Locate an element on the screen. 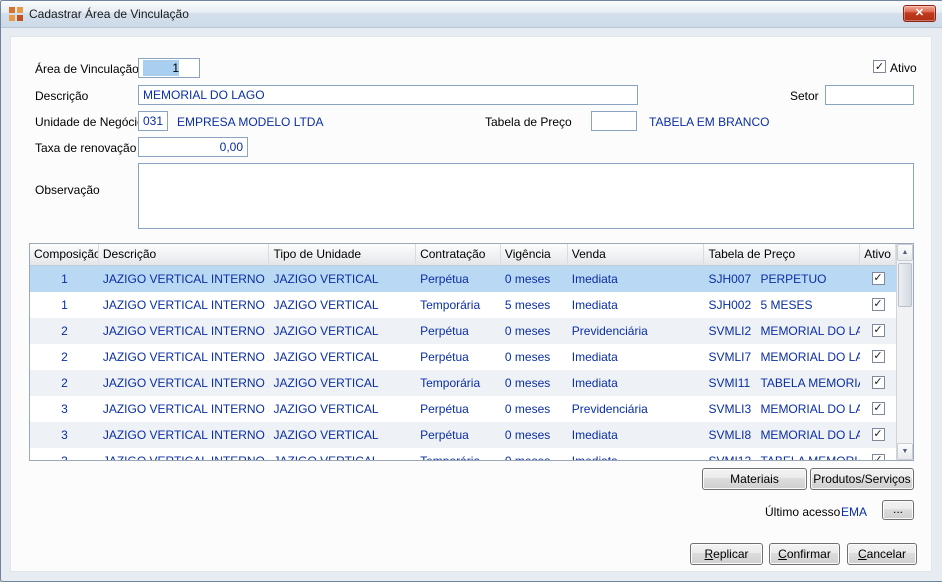 The image size is (942, 582). scrollbar-thumb is located at coordinates (905, 285).